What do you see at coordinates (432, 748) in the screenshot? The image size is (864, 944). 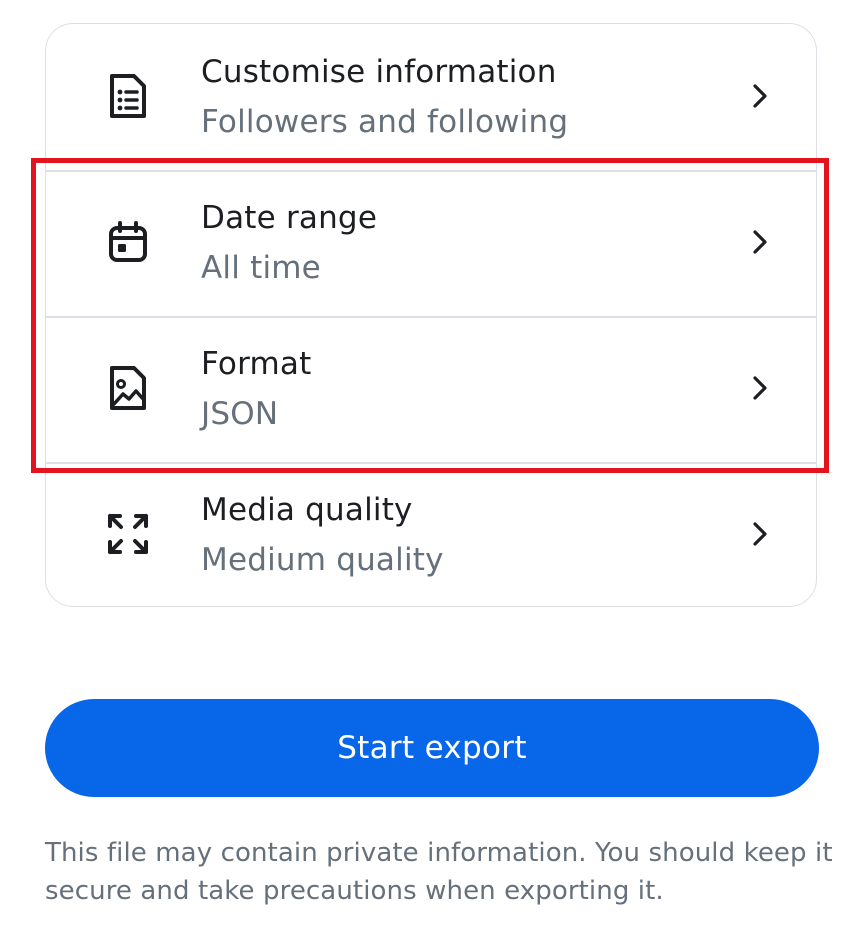 I see `start-export-button: Start export` at bounding box center [432, 748].